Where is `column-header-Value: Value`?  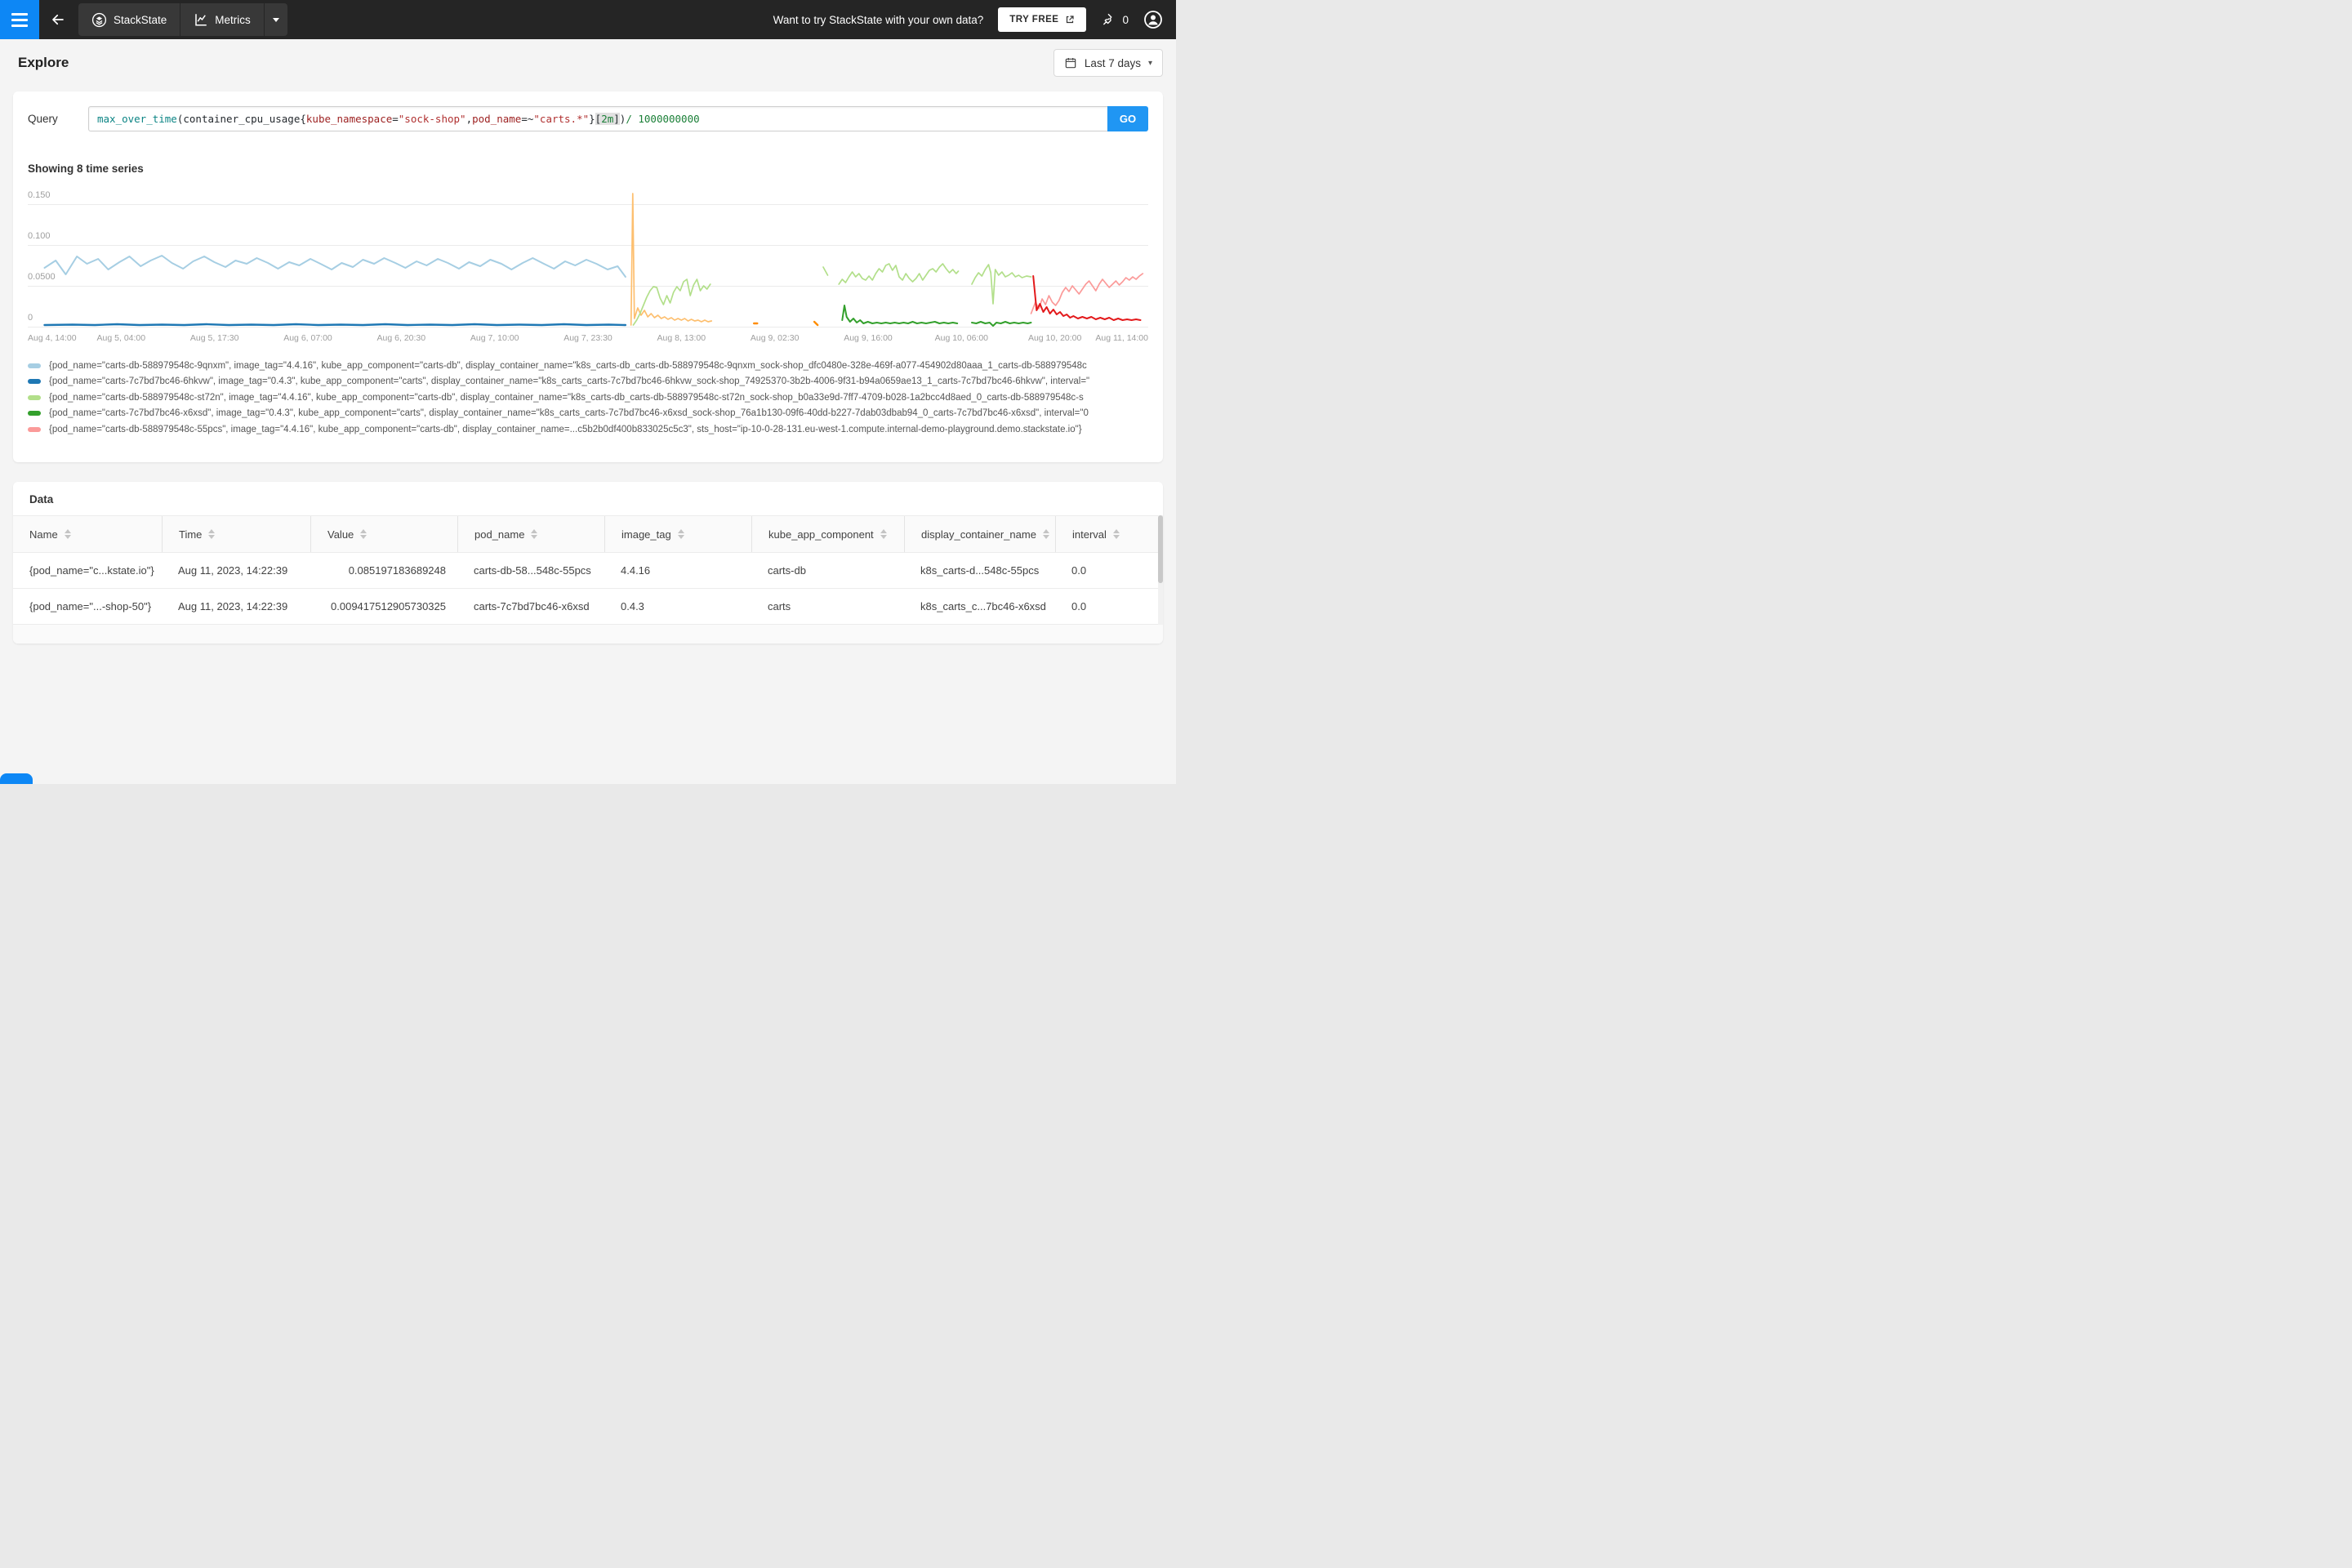
column-header-Value: Value is located at coordinates (383, 534).